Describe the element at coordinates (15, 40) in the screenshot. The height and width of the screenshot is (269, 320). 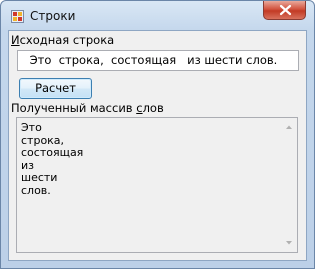
I see `source-label-mnemonic: И` at that location.